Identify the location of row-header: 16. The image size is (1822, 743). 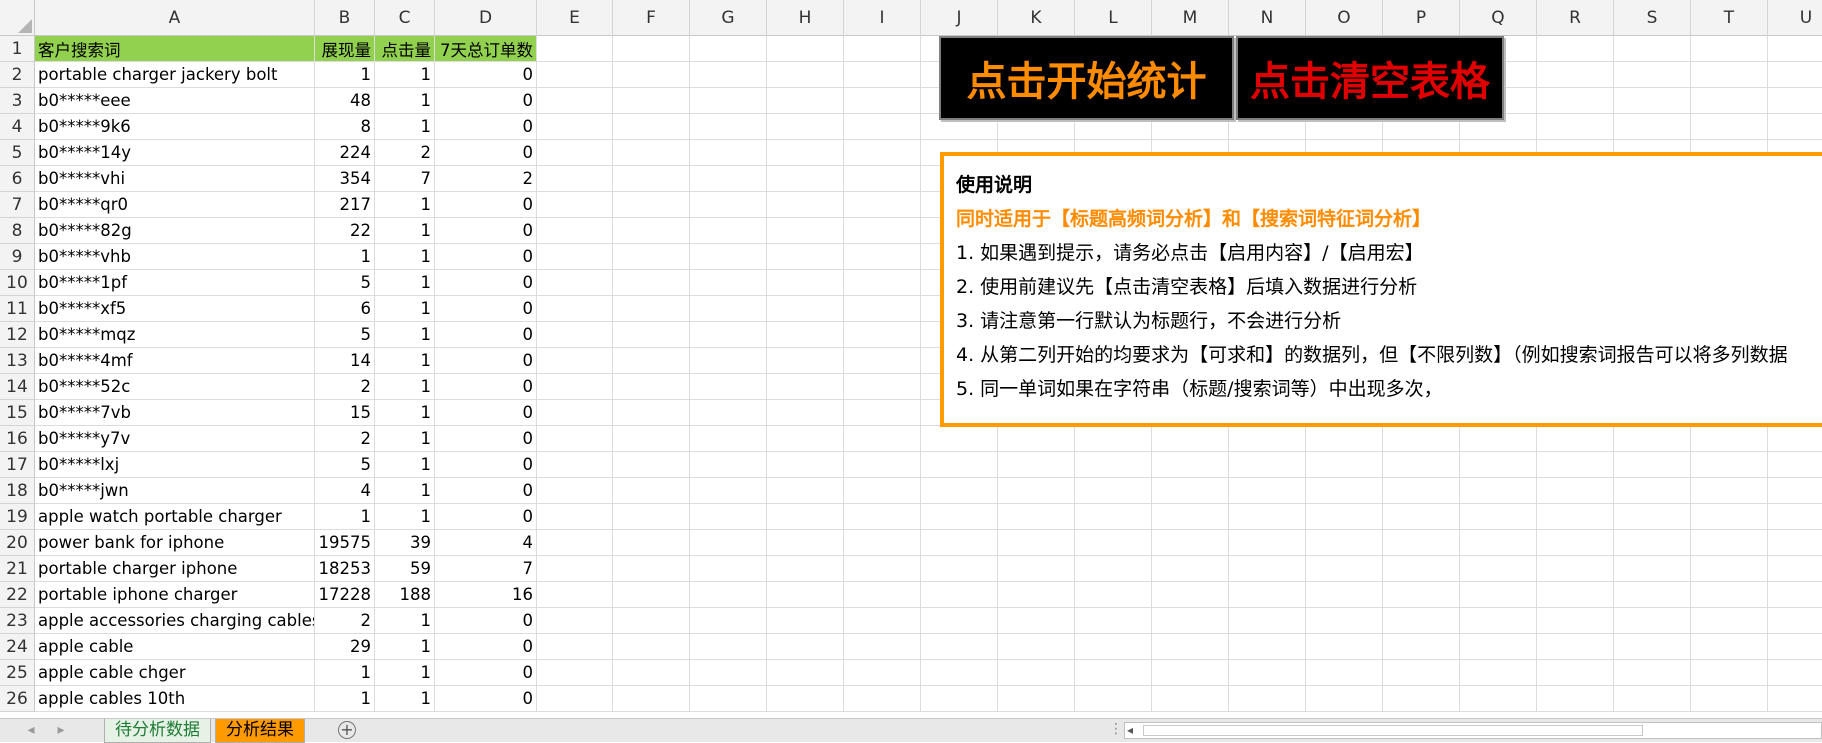
(17, 439).